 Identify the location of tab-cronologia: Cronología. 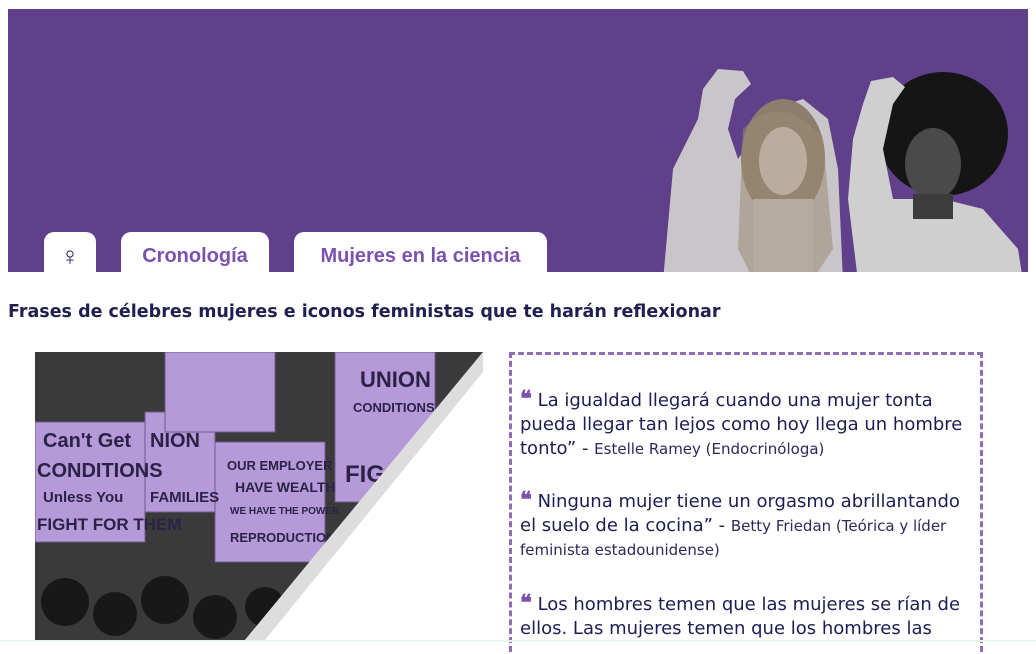
(195, 252).